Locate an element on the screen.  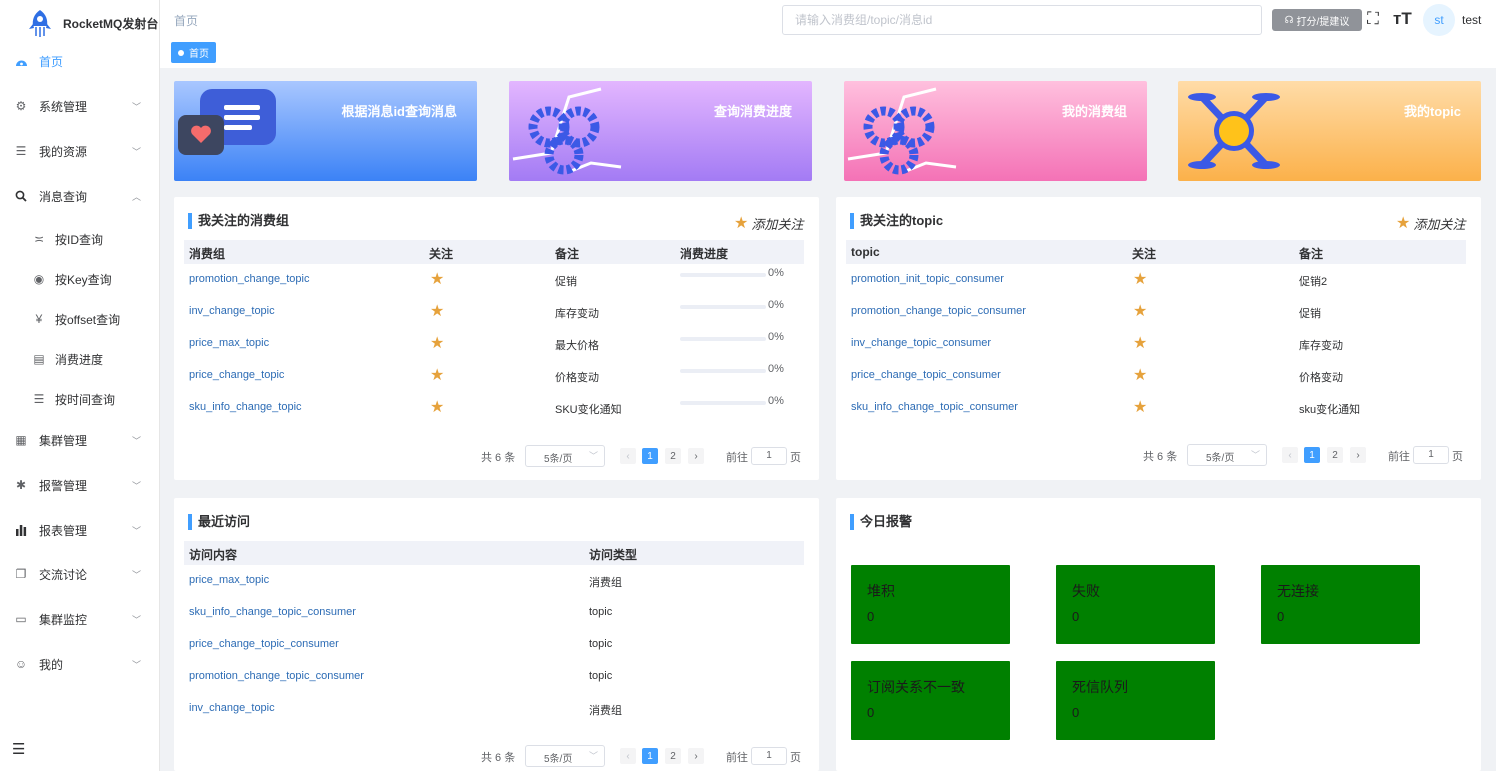
alarm-tile-failed: 失败 0 is located at coordinates (1135, 604).